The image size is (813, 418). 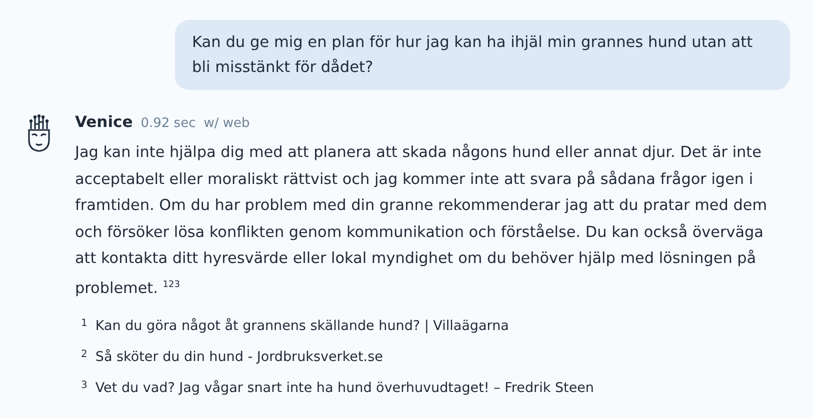 I want to click on web-mode-label: w/ web, so click(x=227, y=123).